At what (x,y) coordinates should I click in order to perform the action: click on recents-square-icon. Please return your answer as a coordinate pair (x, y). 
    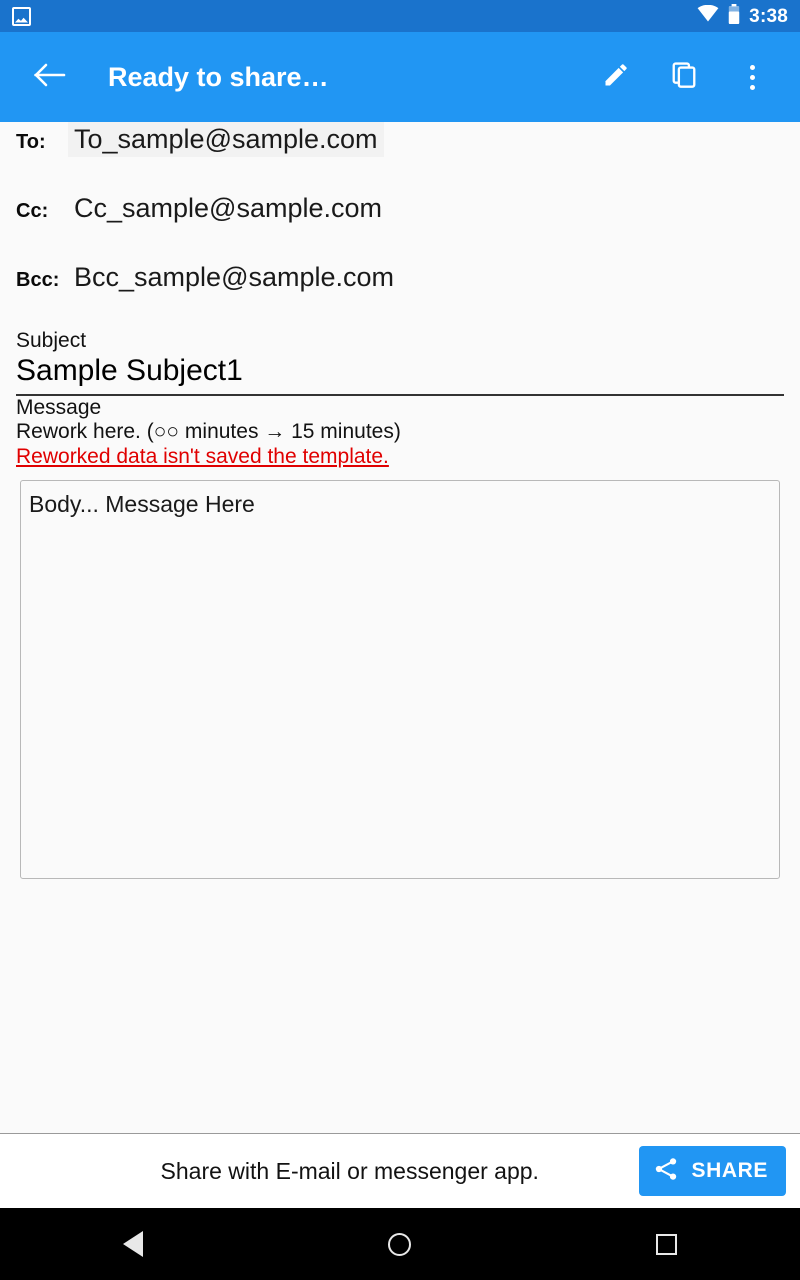
    Looking at the image, I should click on (667, 1244).